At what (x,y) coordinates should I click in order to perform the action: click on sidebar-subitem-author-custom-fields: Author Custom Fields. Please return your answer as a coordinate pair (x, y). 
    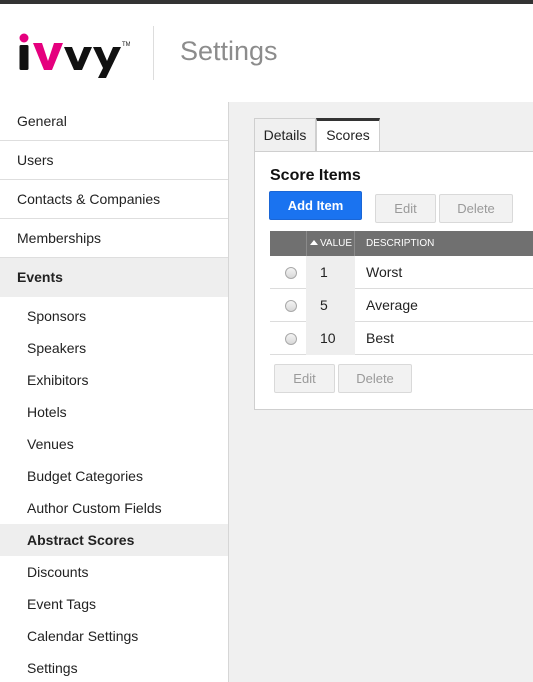
    Looking at the image, I should click on (114, 508).